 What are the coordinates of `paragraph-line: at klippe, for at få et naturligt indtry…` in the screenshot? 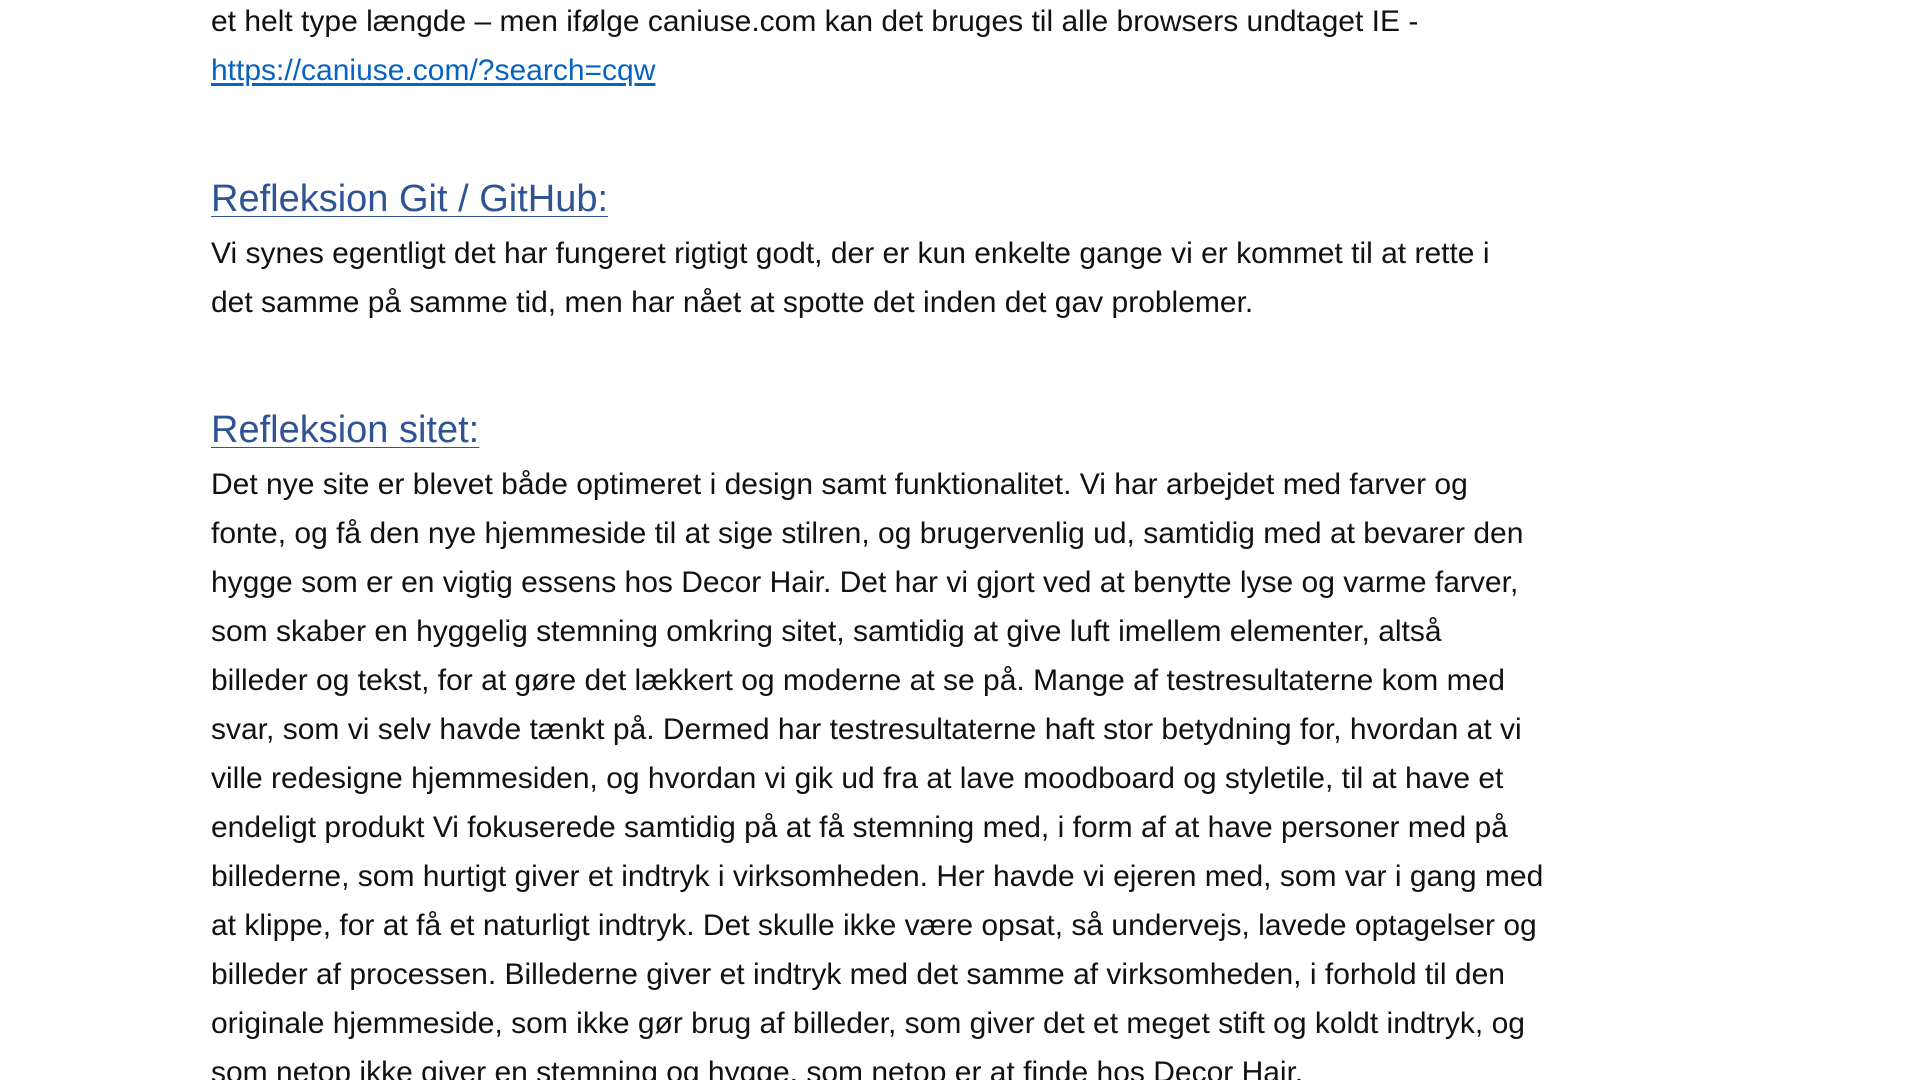 It's located at (874, 925).